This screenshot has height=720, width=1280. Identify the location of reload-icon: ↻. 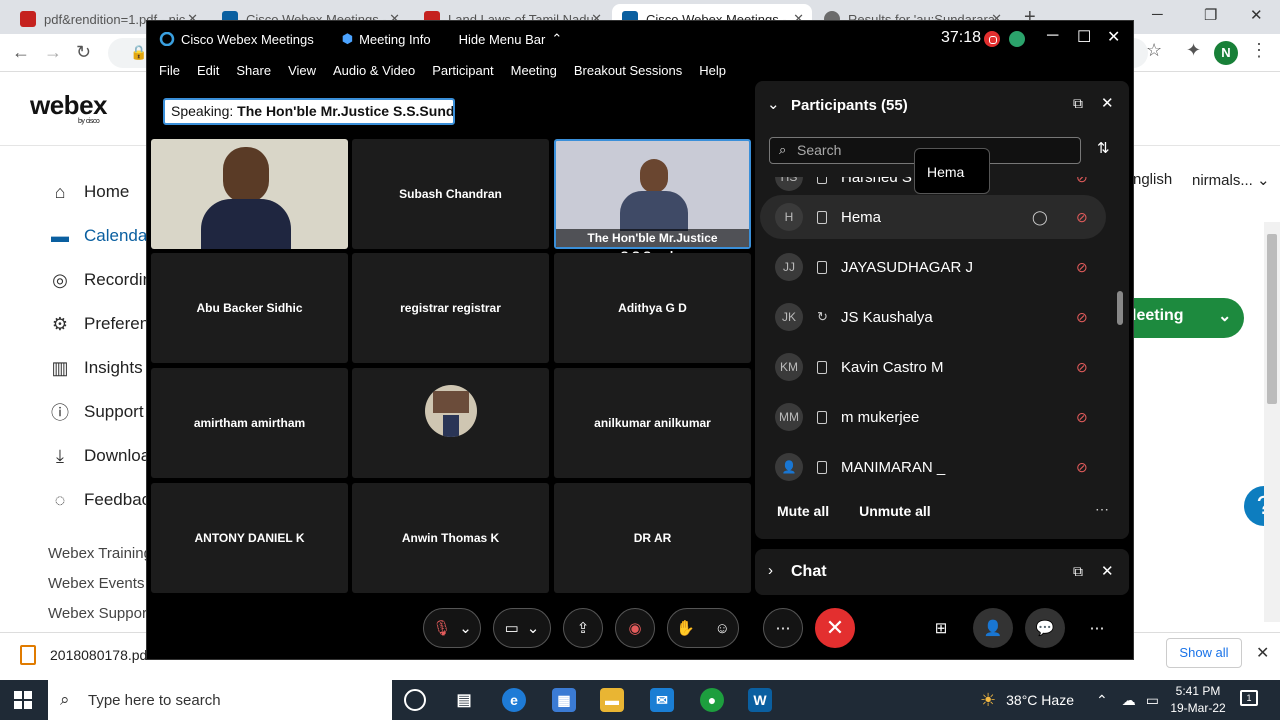
(83, 52).